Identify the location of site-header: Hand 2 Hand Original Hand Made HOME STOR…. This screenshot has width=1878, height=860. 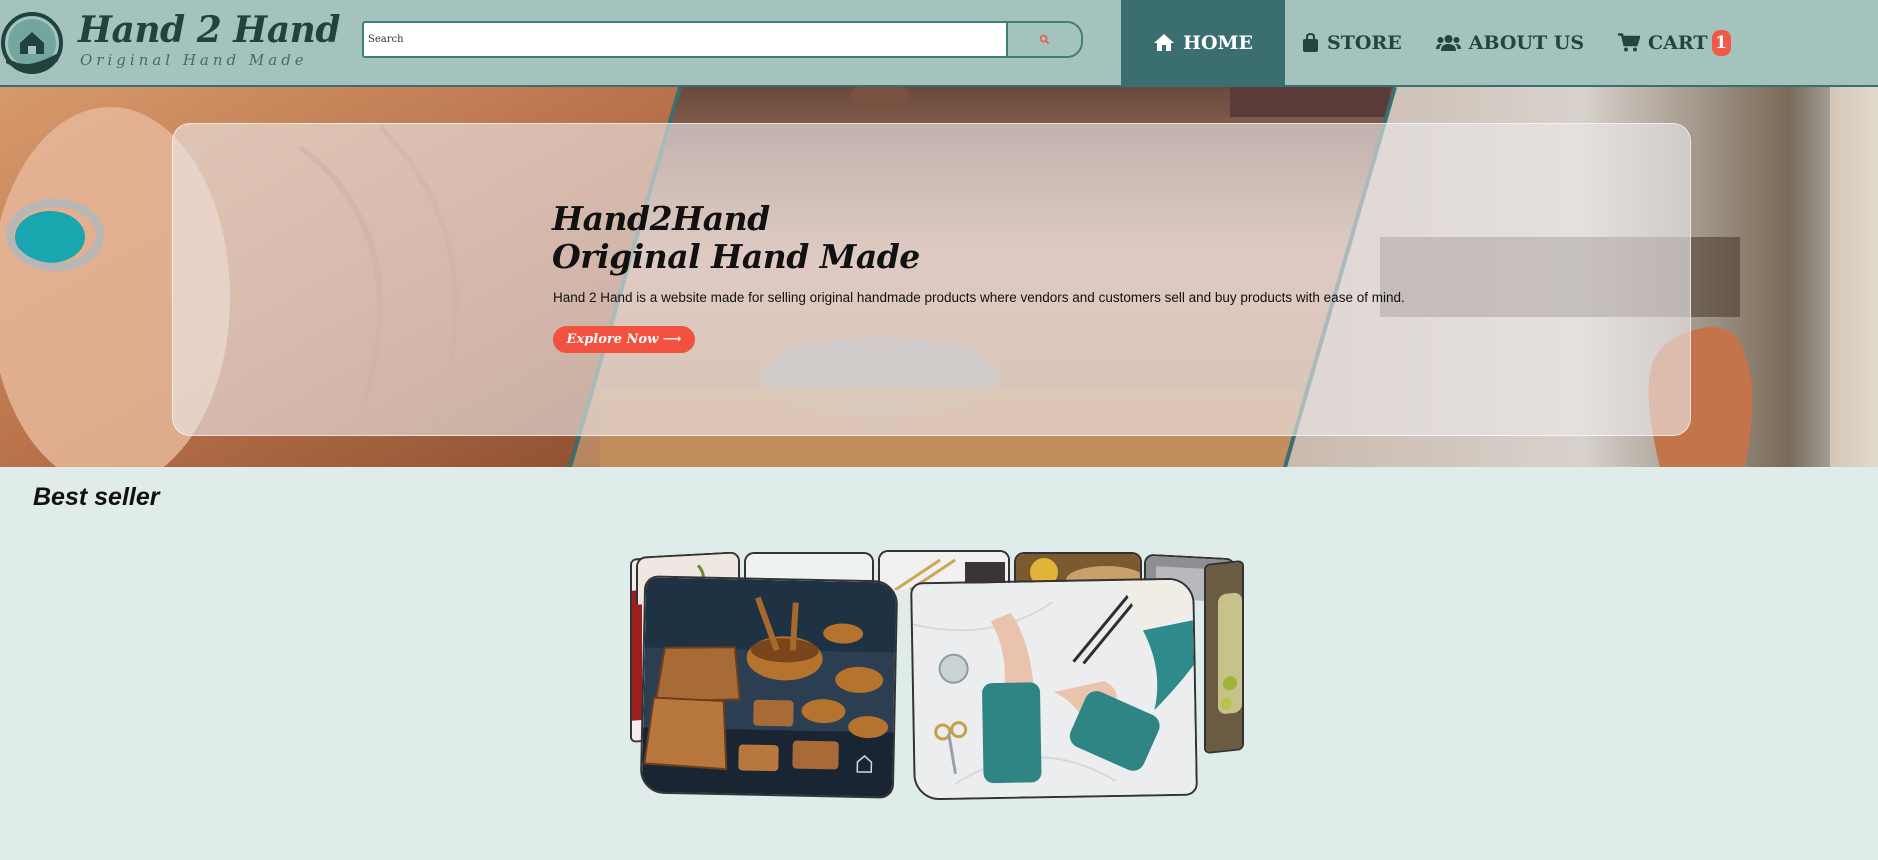
(939, 43).